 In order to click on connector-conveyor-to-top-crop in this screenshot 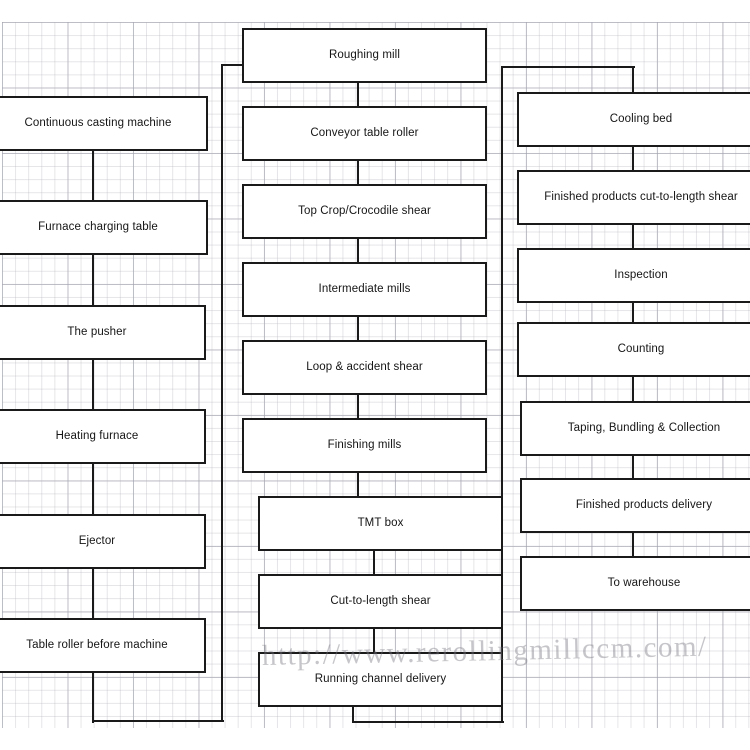, I will do `click(358, 172)`.